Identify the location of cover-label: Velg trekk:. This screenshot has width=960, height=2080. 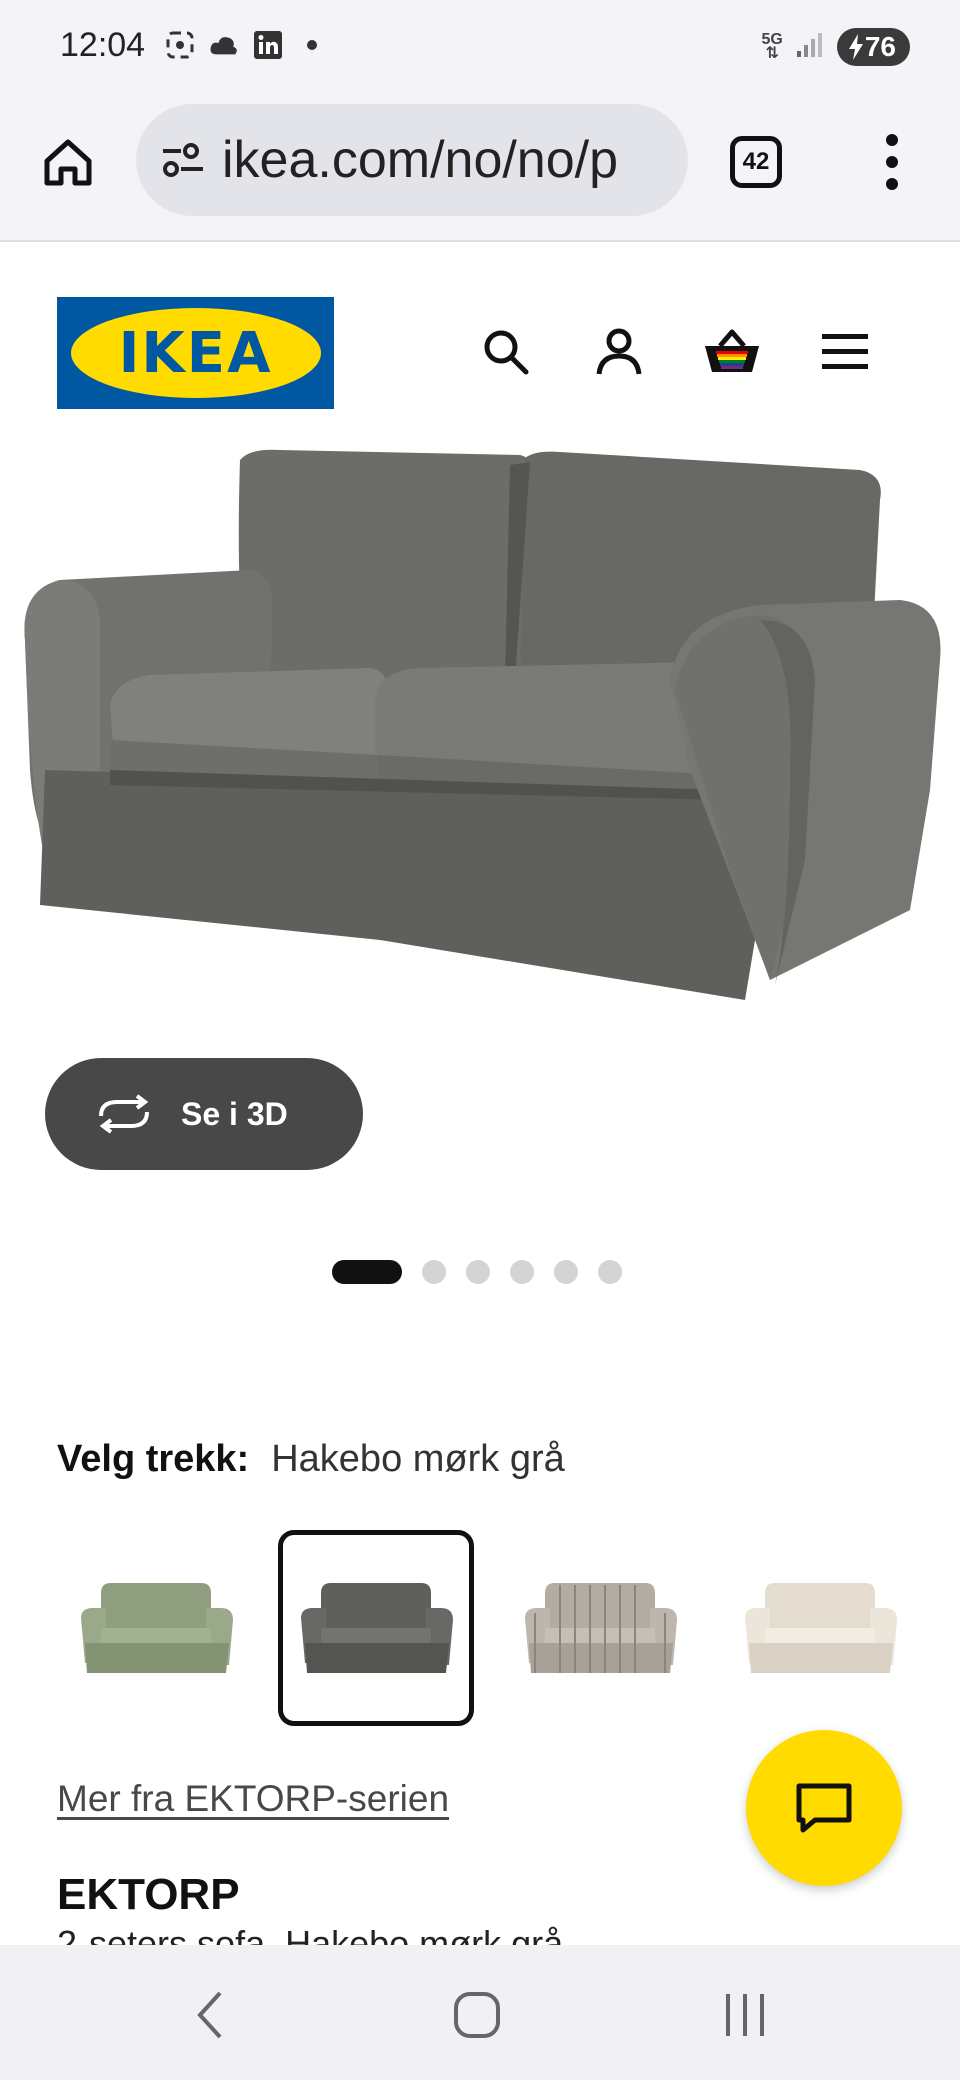
(153, 1459).